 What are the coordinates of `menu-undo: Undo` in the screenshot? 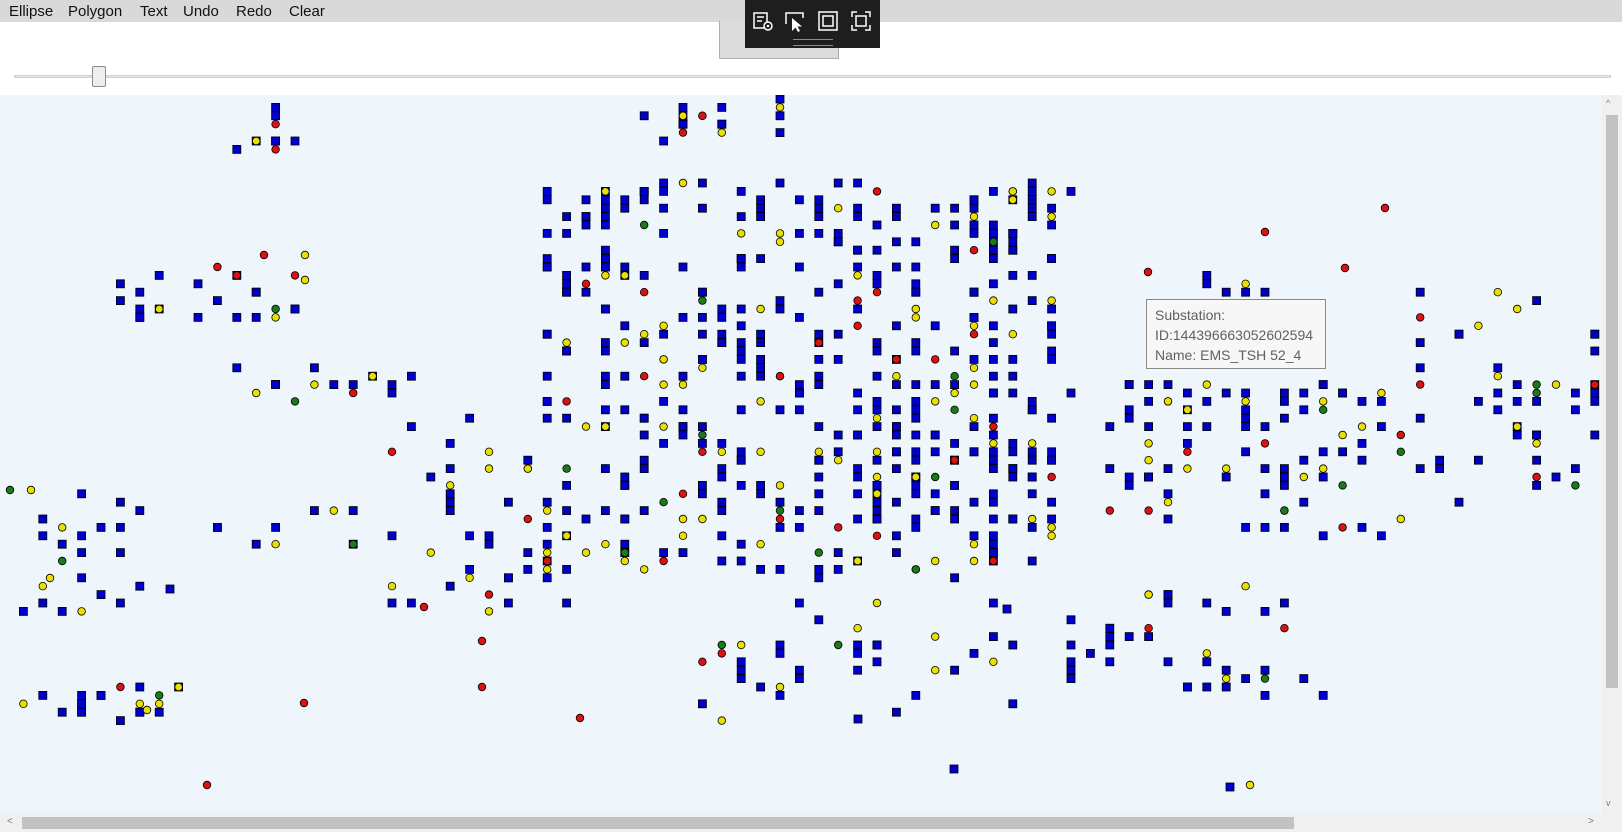 It's located at (201, 11).